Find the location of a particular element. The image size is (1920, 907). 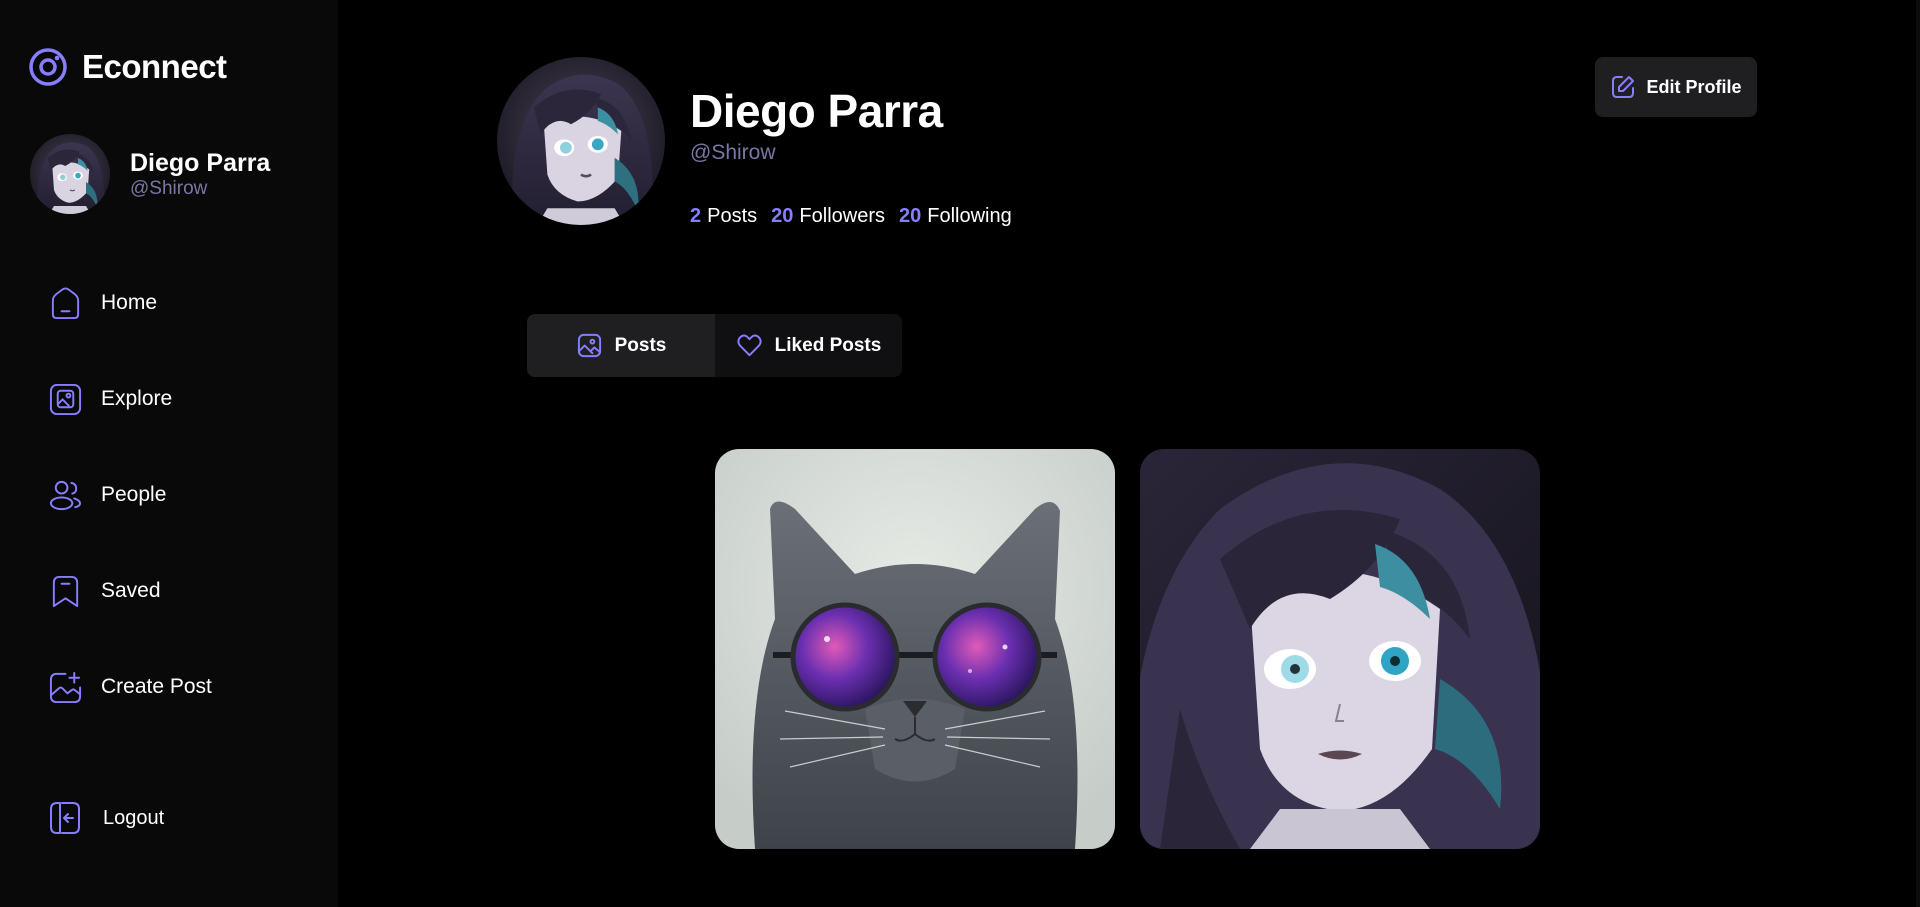

profile-stats: 2 Posts 20 Followers 20 Following is located at coordinates (858, 216).